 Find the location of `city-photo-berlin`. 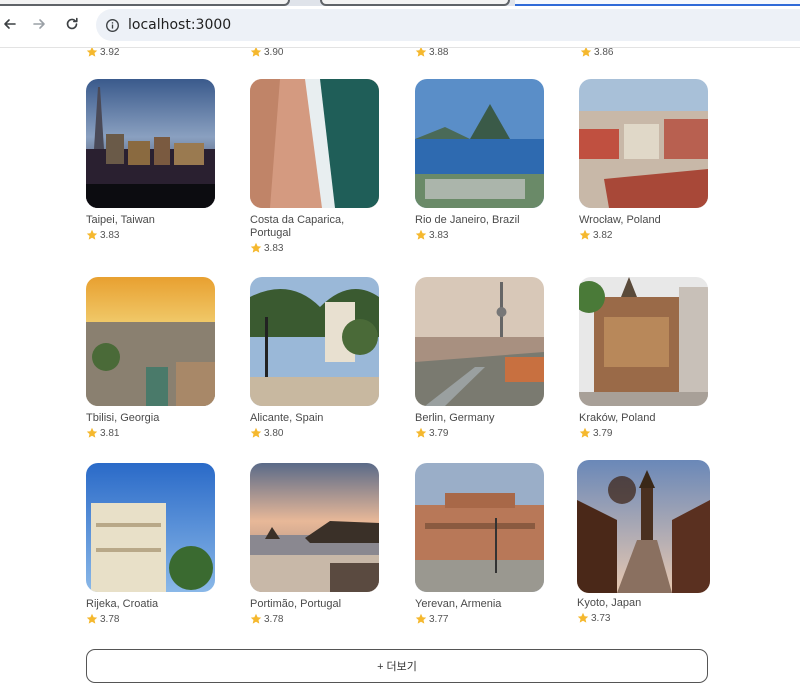

city-photo-berlin is located at coordinates (479, 341).